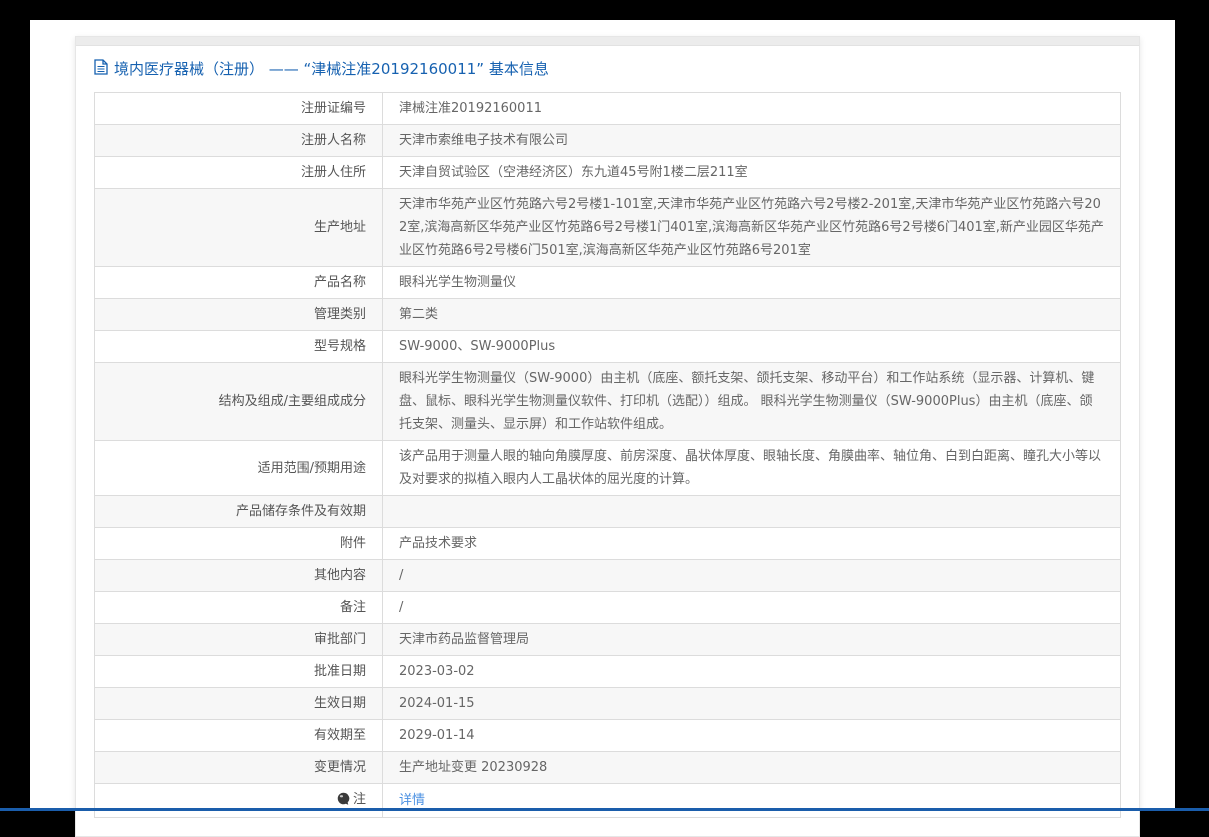 The width and height of the screenshot is (1209, 837). What do you see at coordinates (238, 282) in the screenshot?
I see `row-label: 产品名称` at bounding box center [238, 282].